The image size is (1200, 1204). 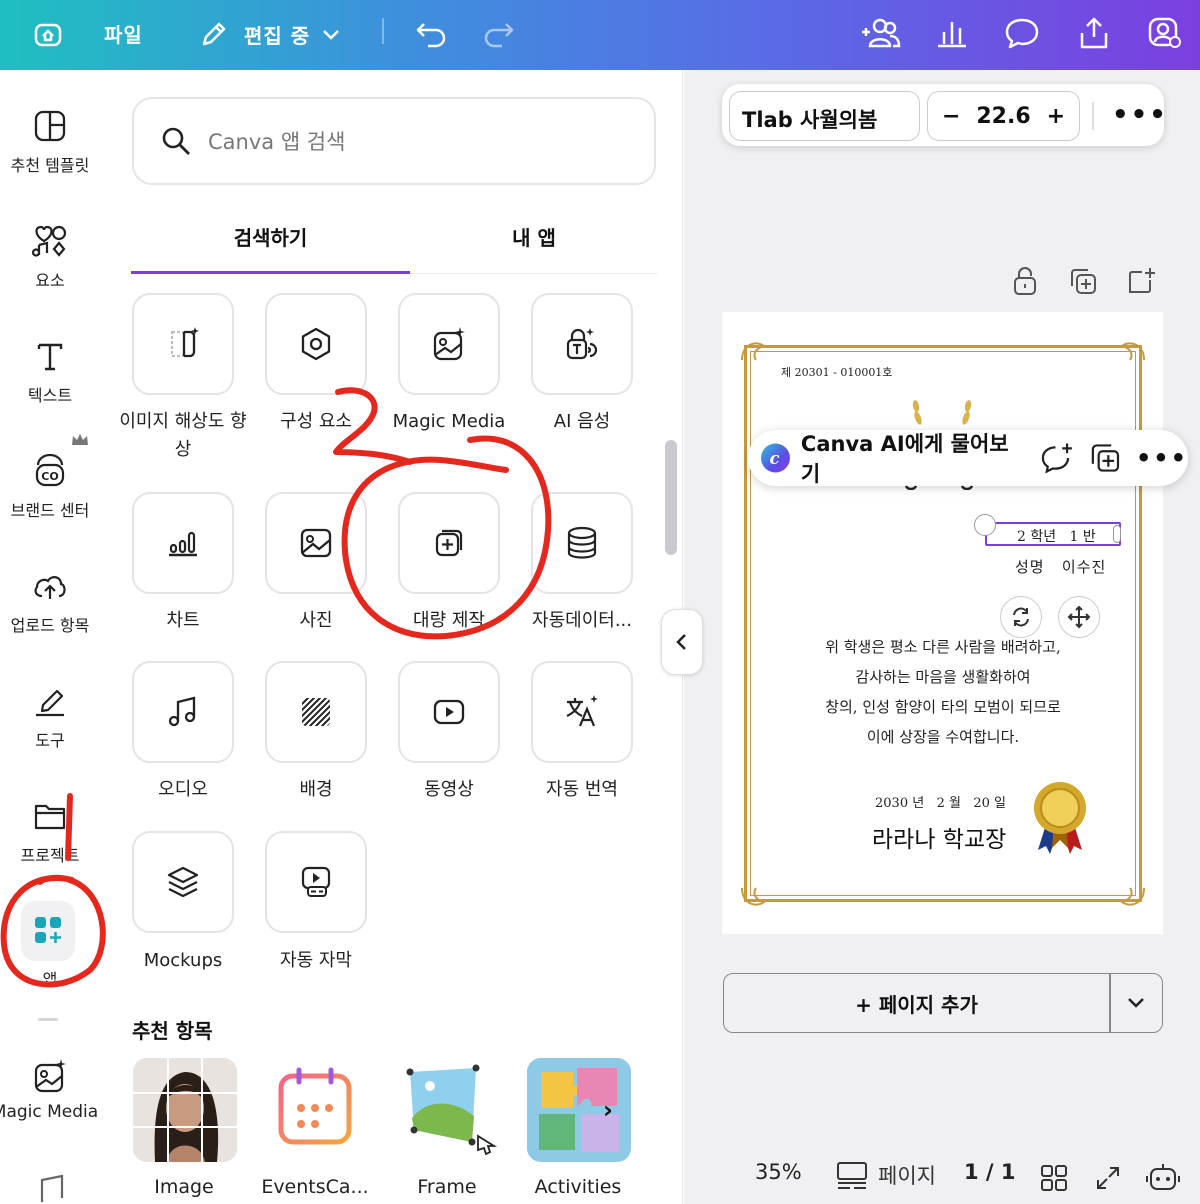 I want to click on chevron-left-icon, so click(x=681, y=642).